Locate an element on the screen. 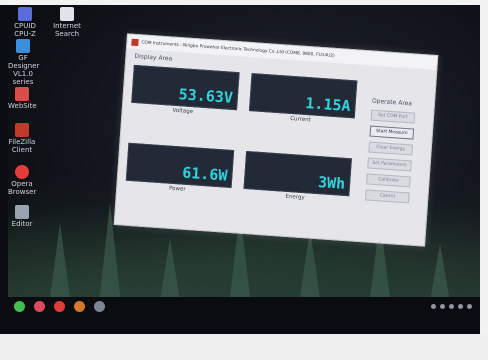 The width and height of the screenshot is (488, 360). search-app-icon is located at coordinates (67, 14).